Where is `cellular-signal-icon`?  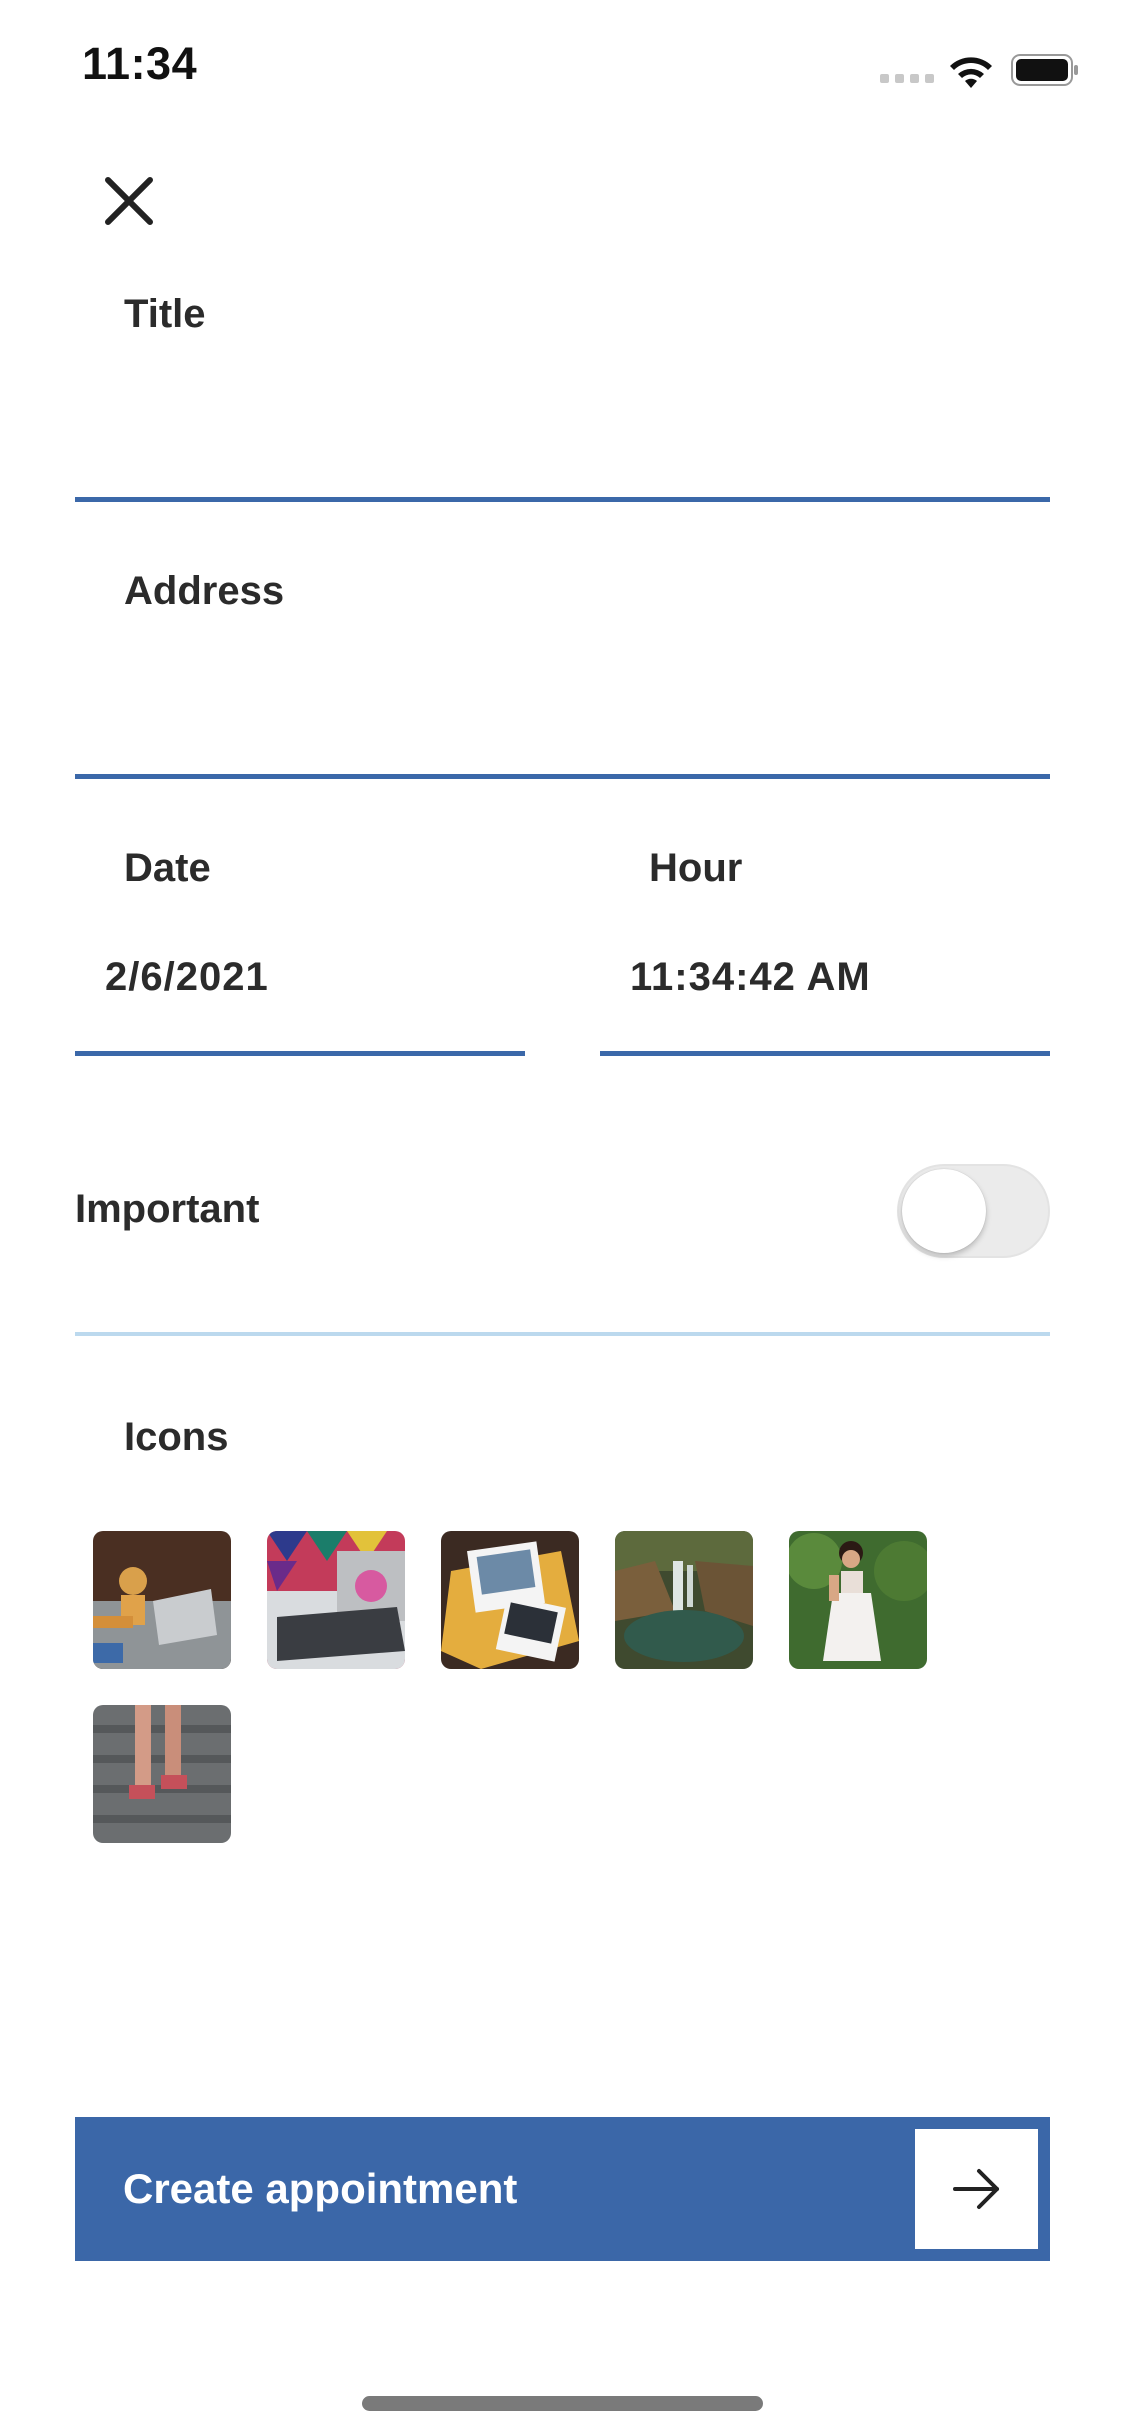
cellular-signal-icon is located at coordinates (908, 79).